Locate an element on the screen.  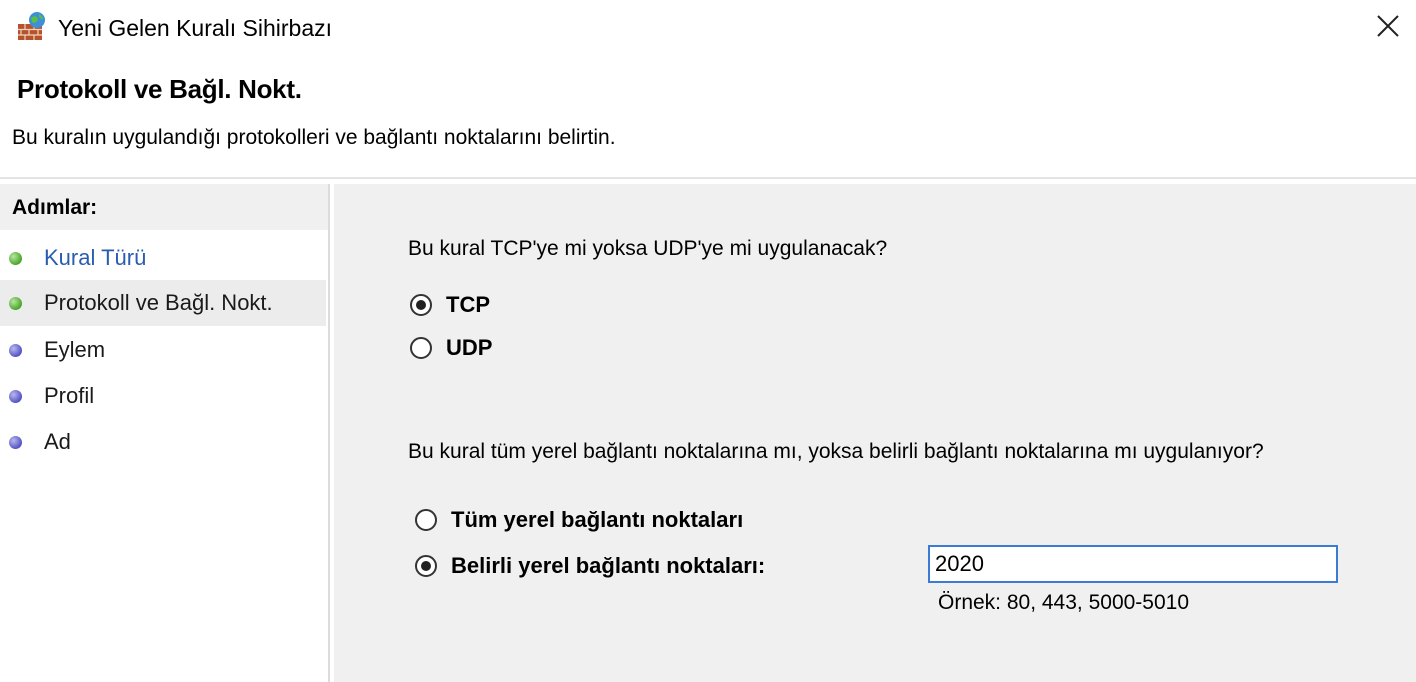
tcp-label: TCP is located at coordinates (468, 305).